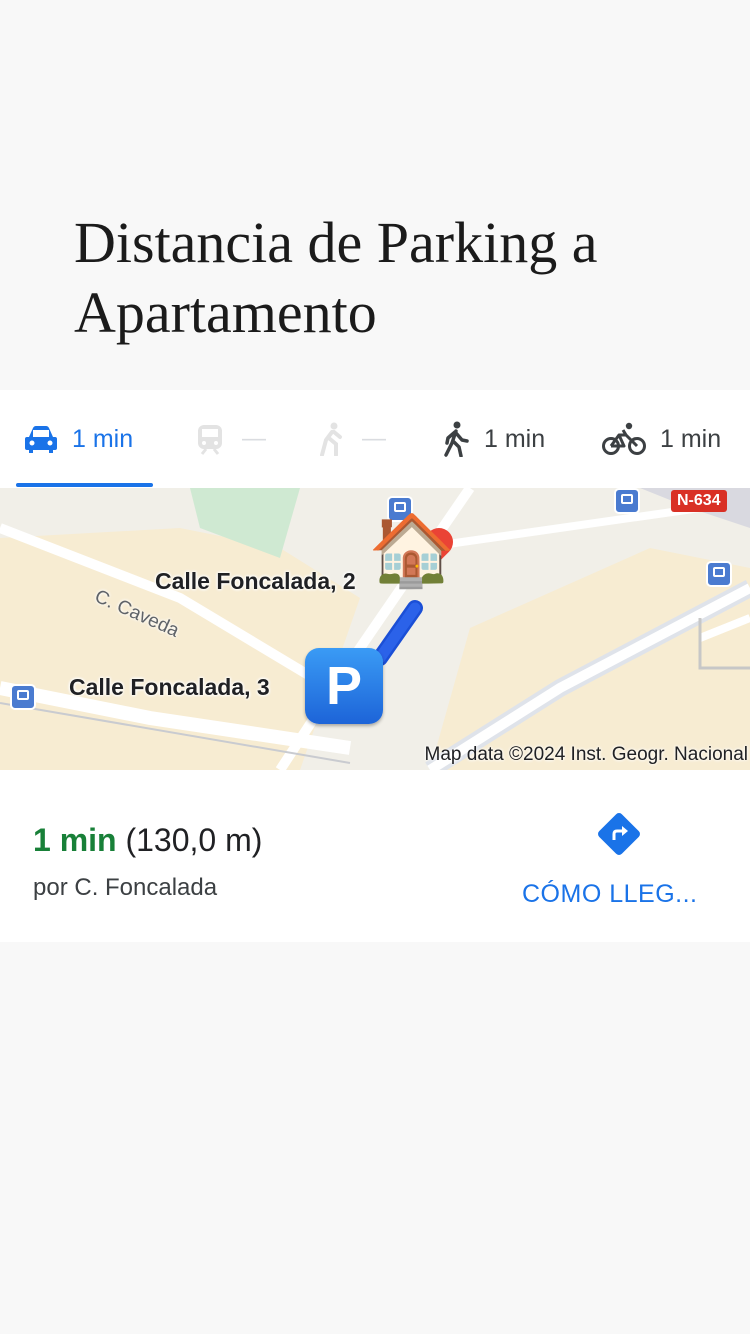  Describe the element at coordinates (624, 438) in the screenshot. I see `bicycle-icon` at that location.